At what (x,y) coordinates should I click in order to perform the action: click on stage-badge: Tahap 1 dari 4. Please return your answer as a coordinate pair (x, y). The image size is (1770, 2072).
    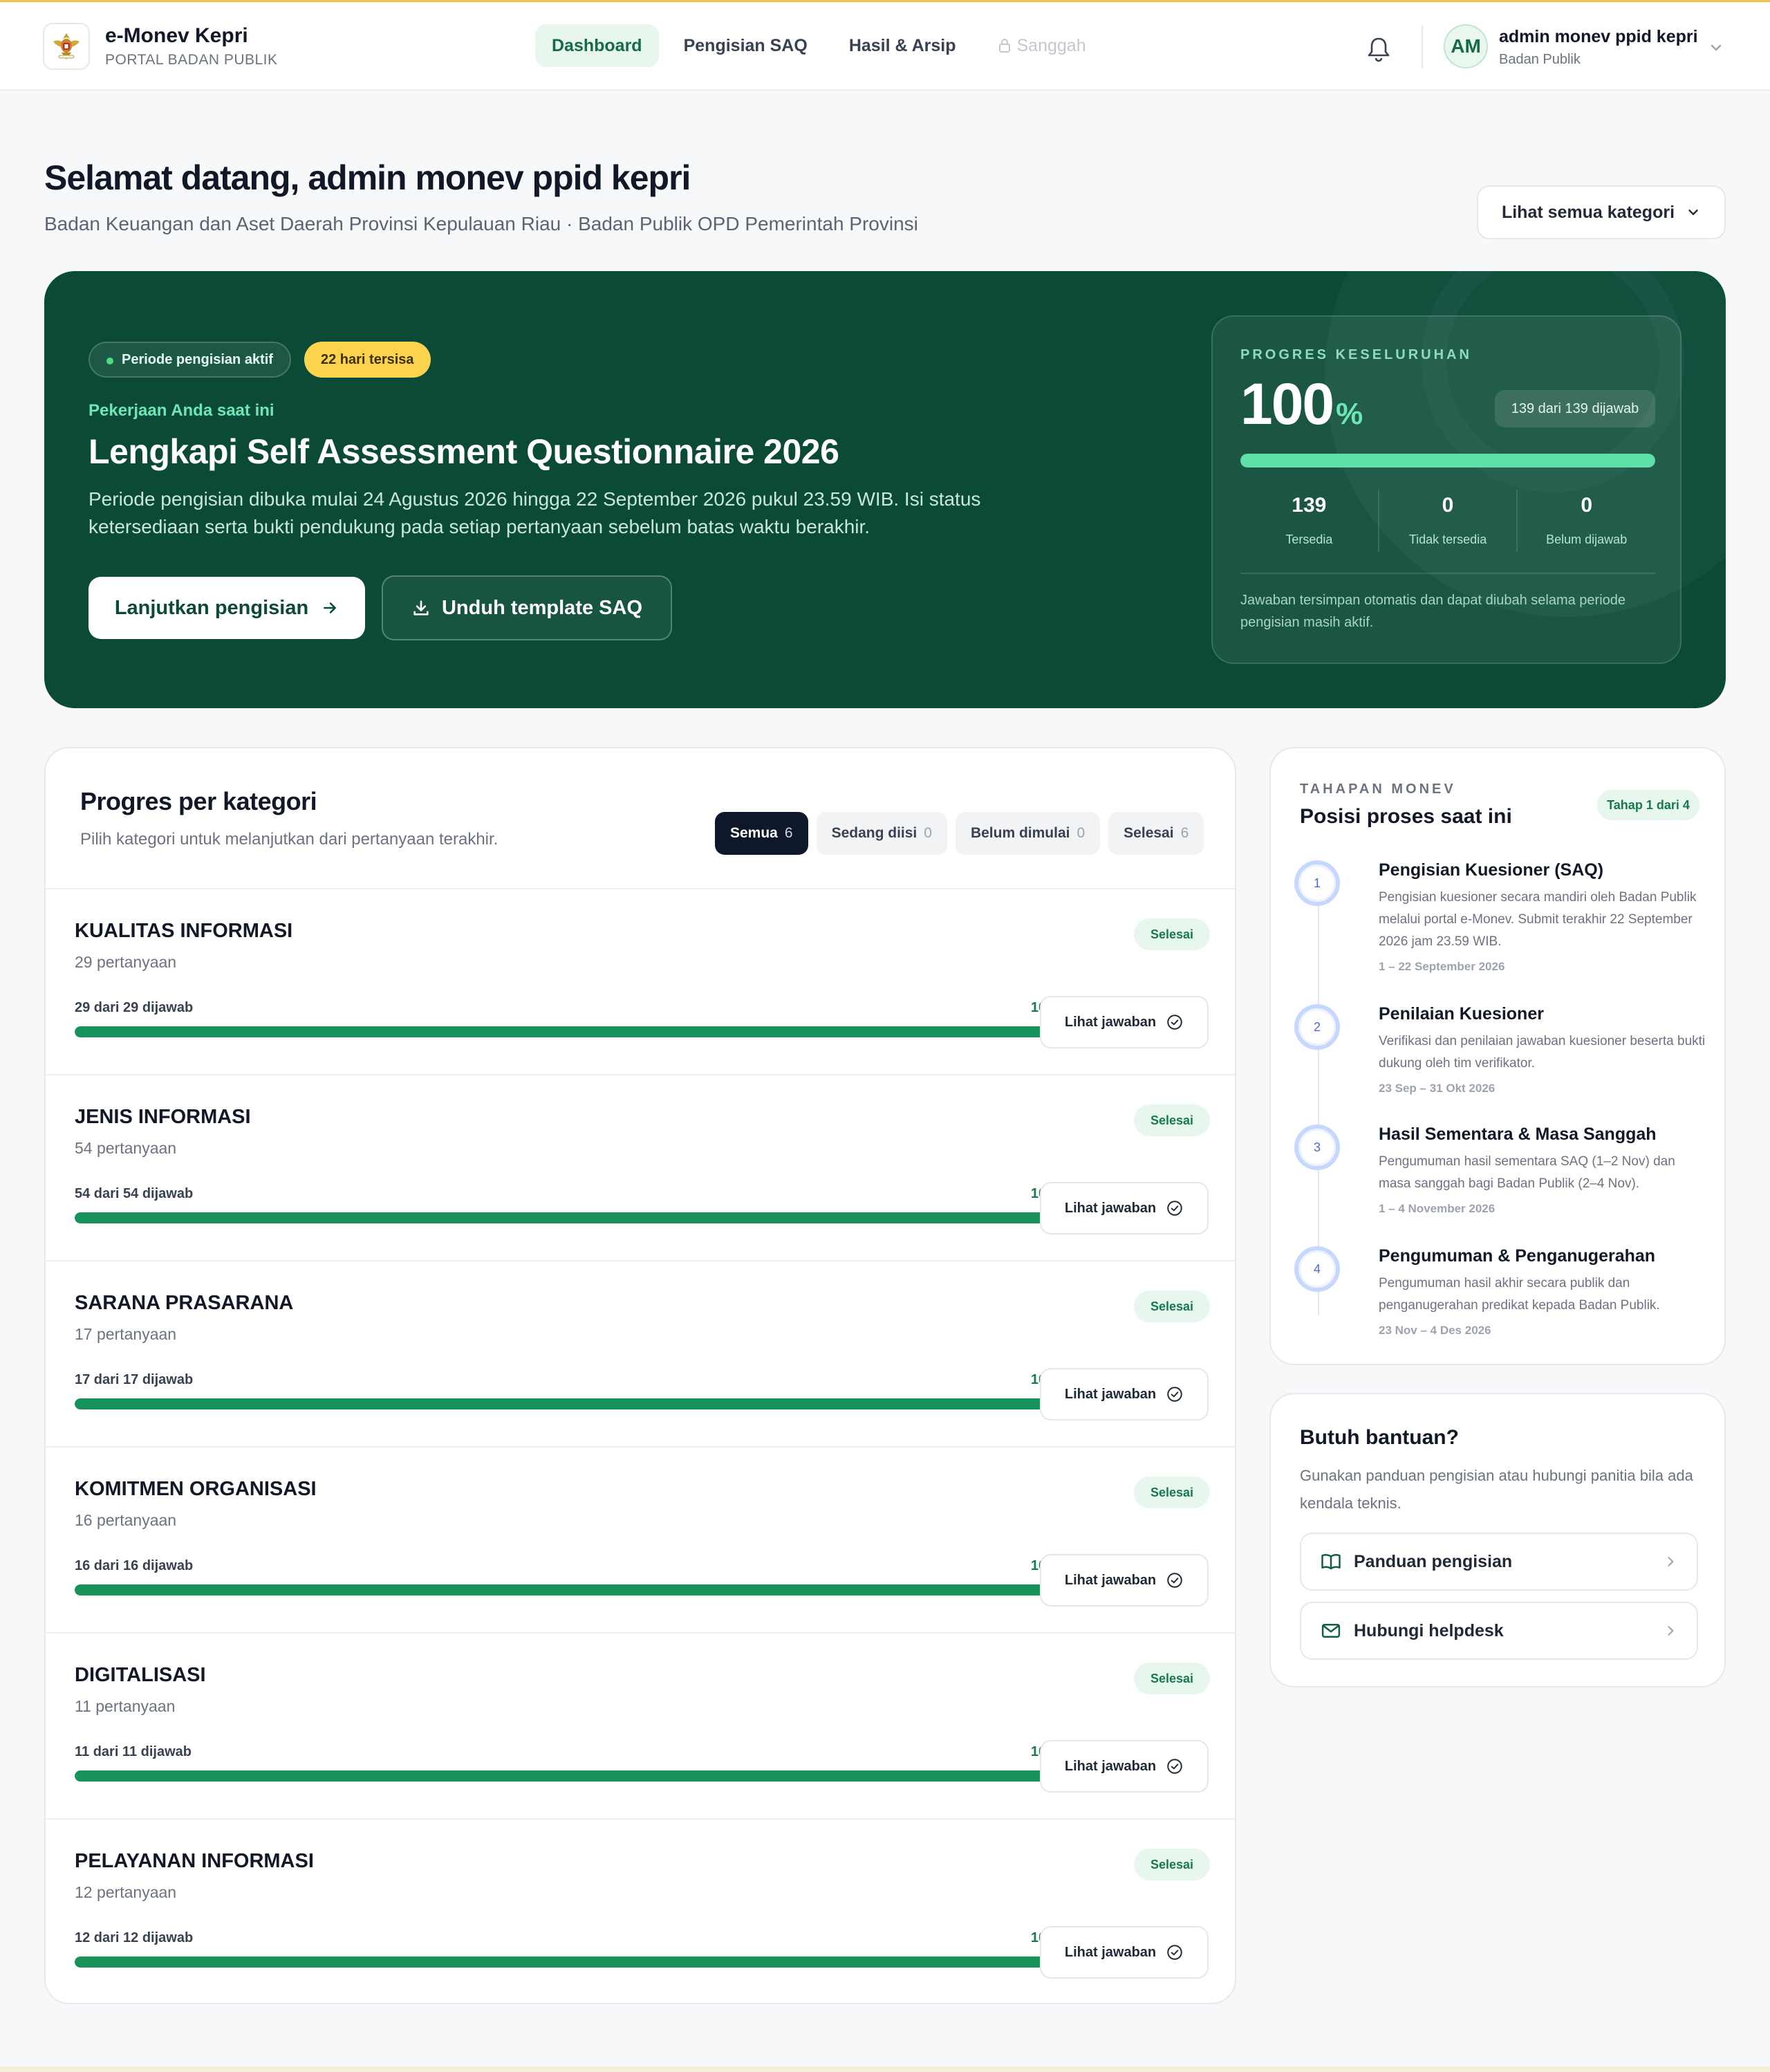
    Looking at the image, I should click on (1648, 805).